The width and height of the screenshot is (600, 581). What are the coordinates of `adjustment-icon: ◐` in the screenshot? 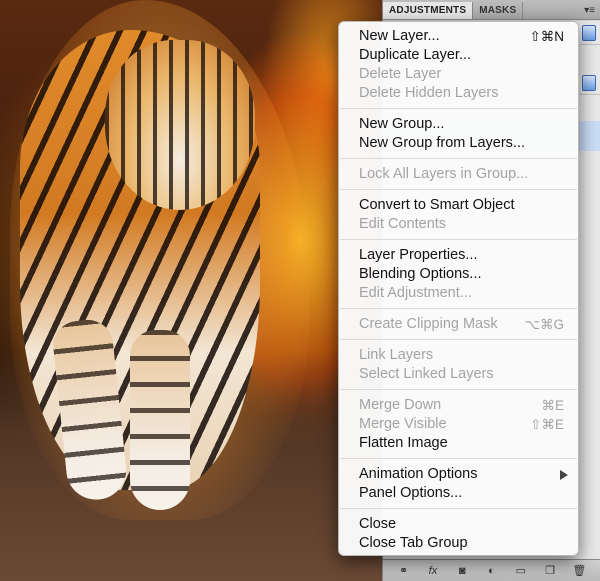 It's located at (491, 571).